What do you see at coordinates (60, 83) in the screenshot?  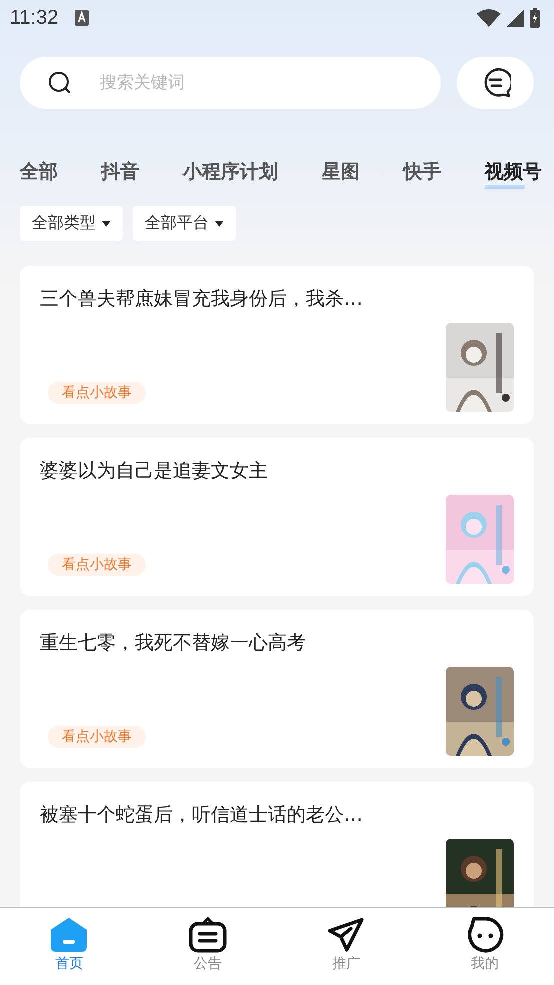 I see `search-icon` at bounding box center [60, 83].